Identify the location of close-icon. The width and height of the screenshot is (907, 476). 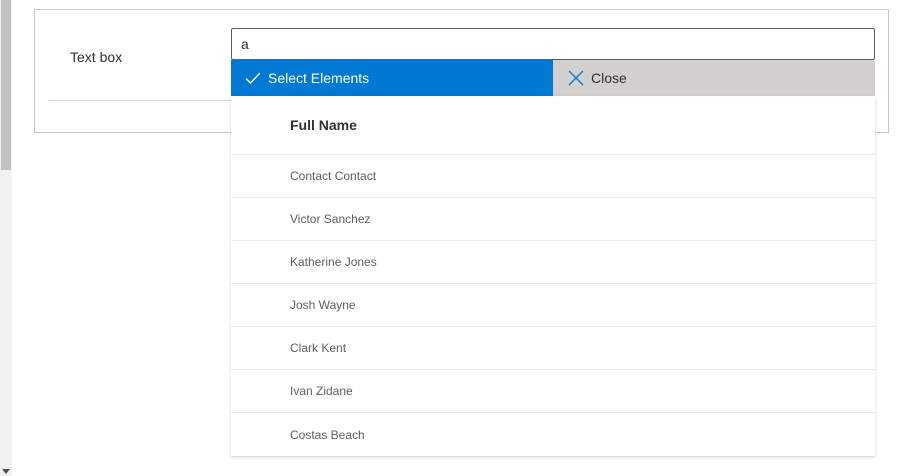
(576, 78).